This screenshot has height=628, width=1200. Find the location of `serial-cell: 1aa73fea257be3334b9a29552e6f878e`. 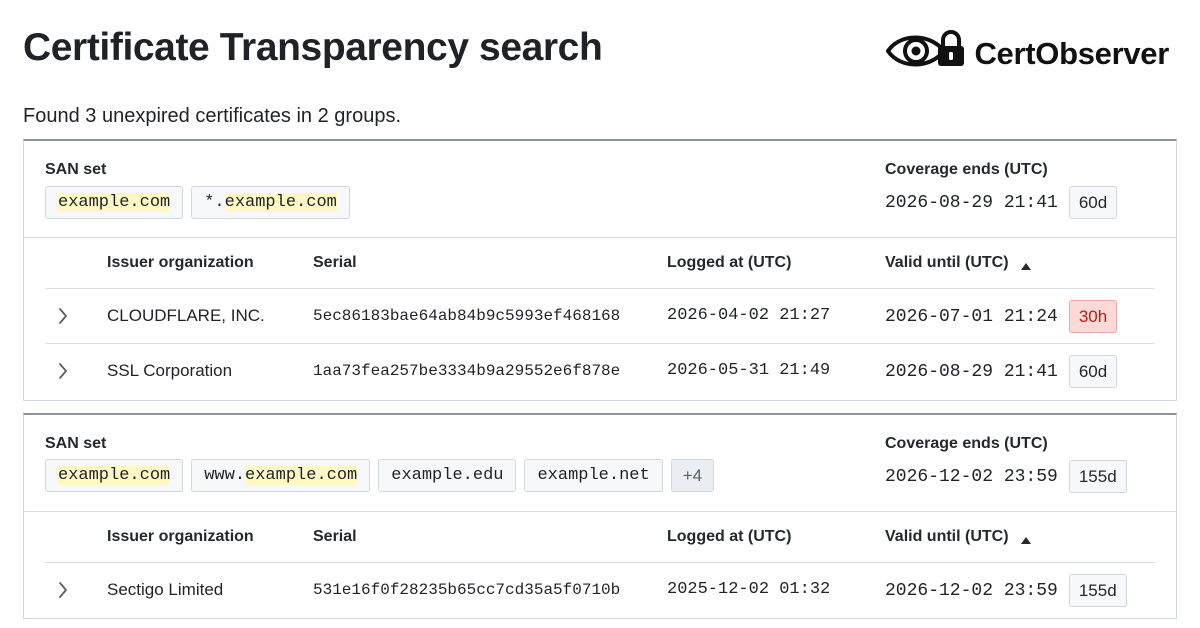

serial-cell: 1aa73fea257be3334b9a29552e6f878e is located at coordinates (467, 371).